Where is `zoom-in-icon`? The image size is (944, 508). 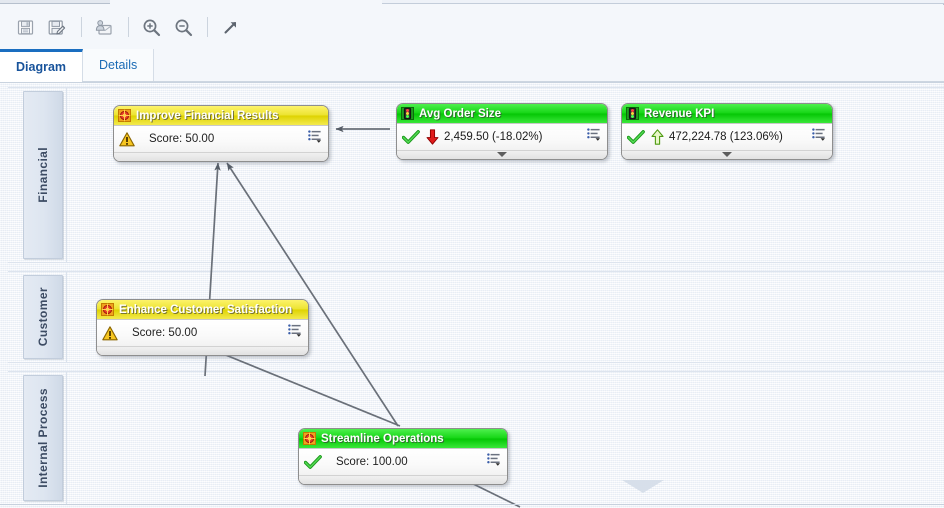 zoom-in-icon is located at coordinates (151, 27).